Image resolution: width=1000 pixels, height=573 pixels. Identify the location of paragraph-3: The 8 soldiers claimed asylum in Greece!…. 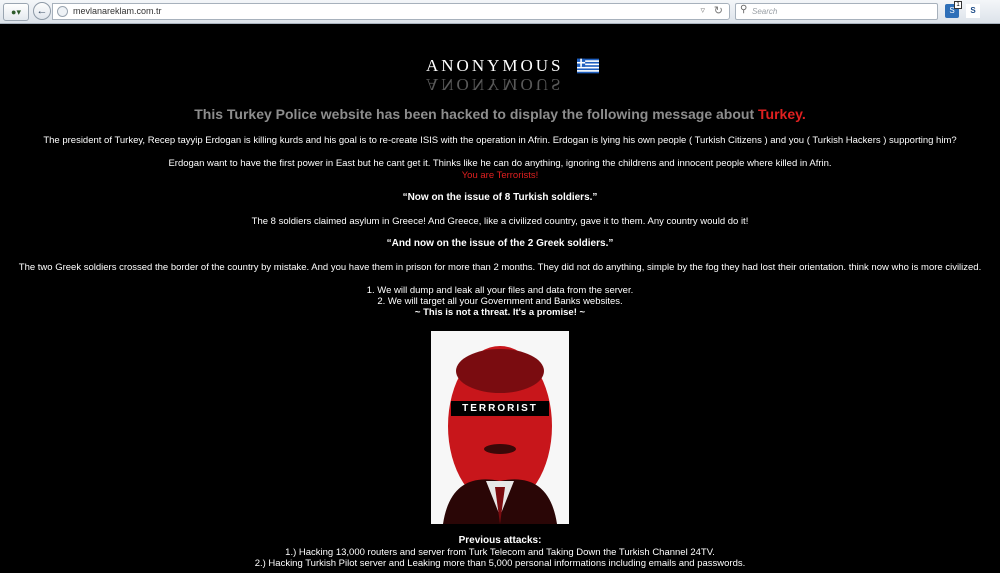
(500, 221).